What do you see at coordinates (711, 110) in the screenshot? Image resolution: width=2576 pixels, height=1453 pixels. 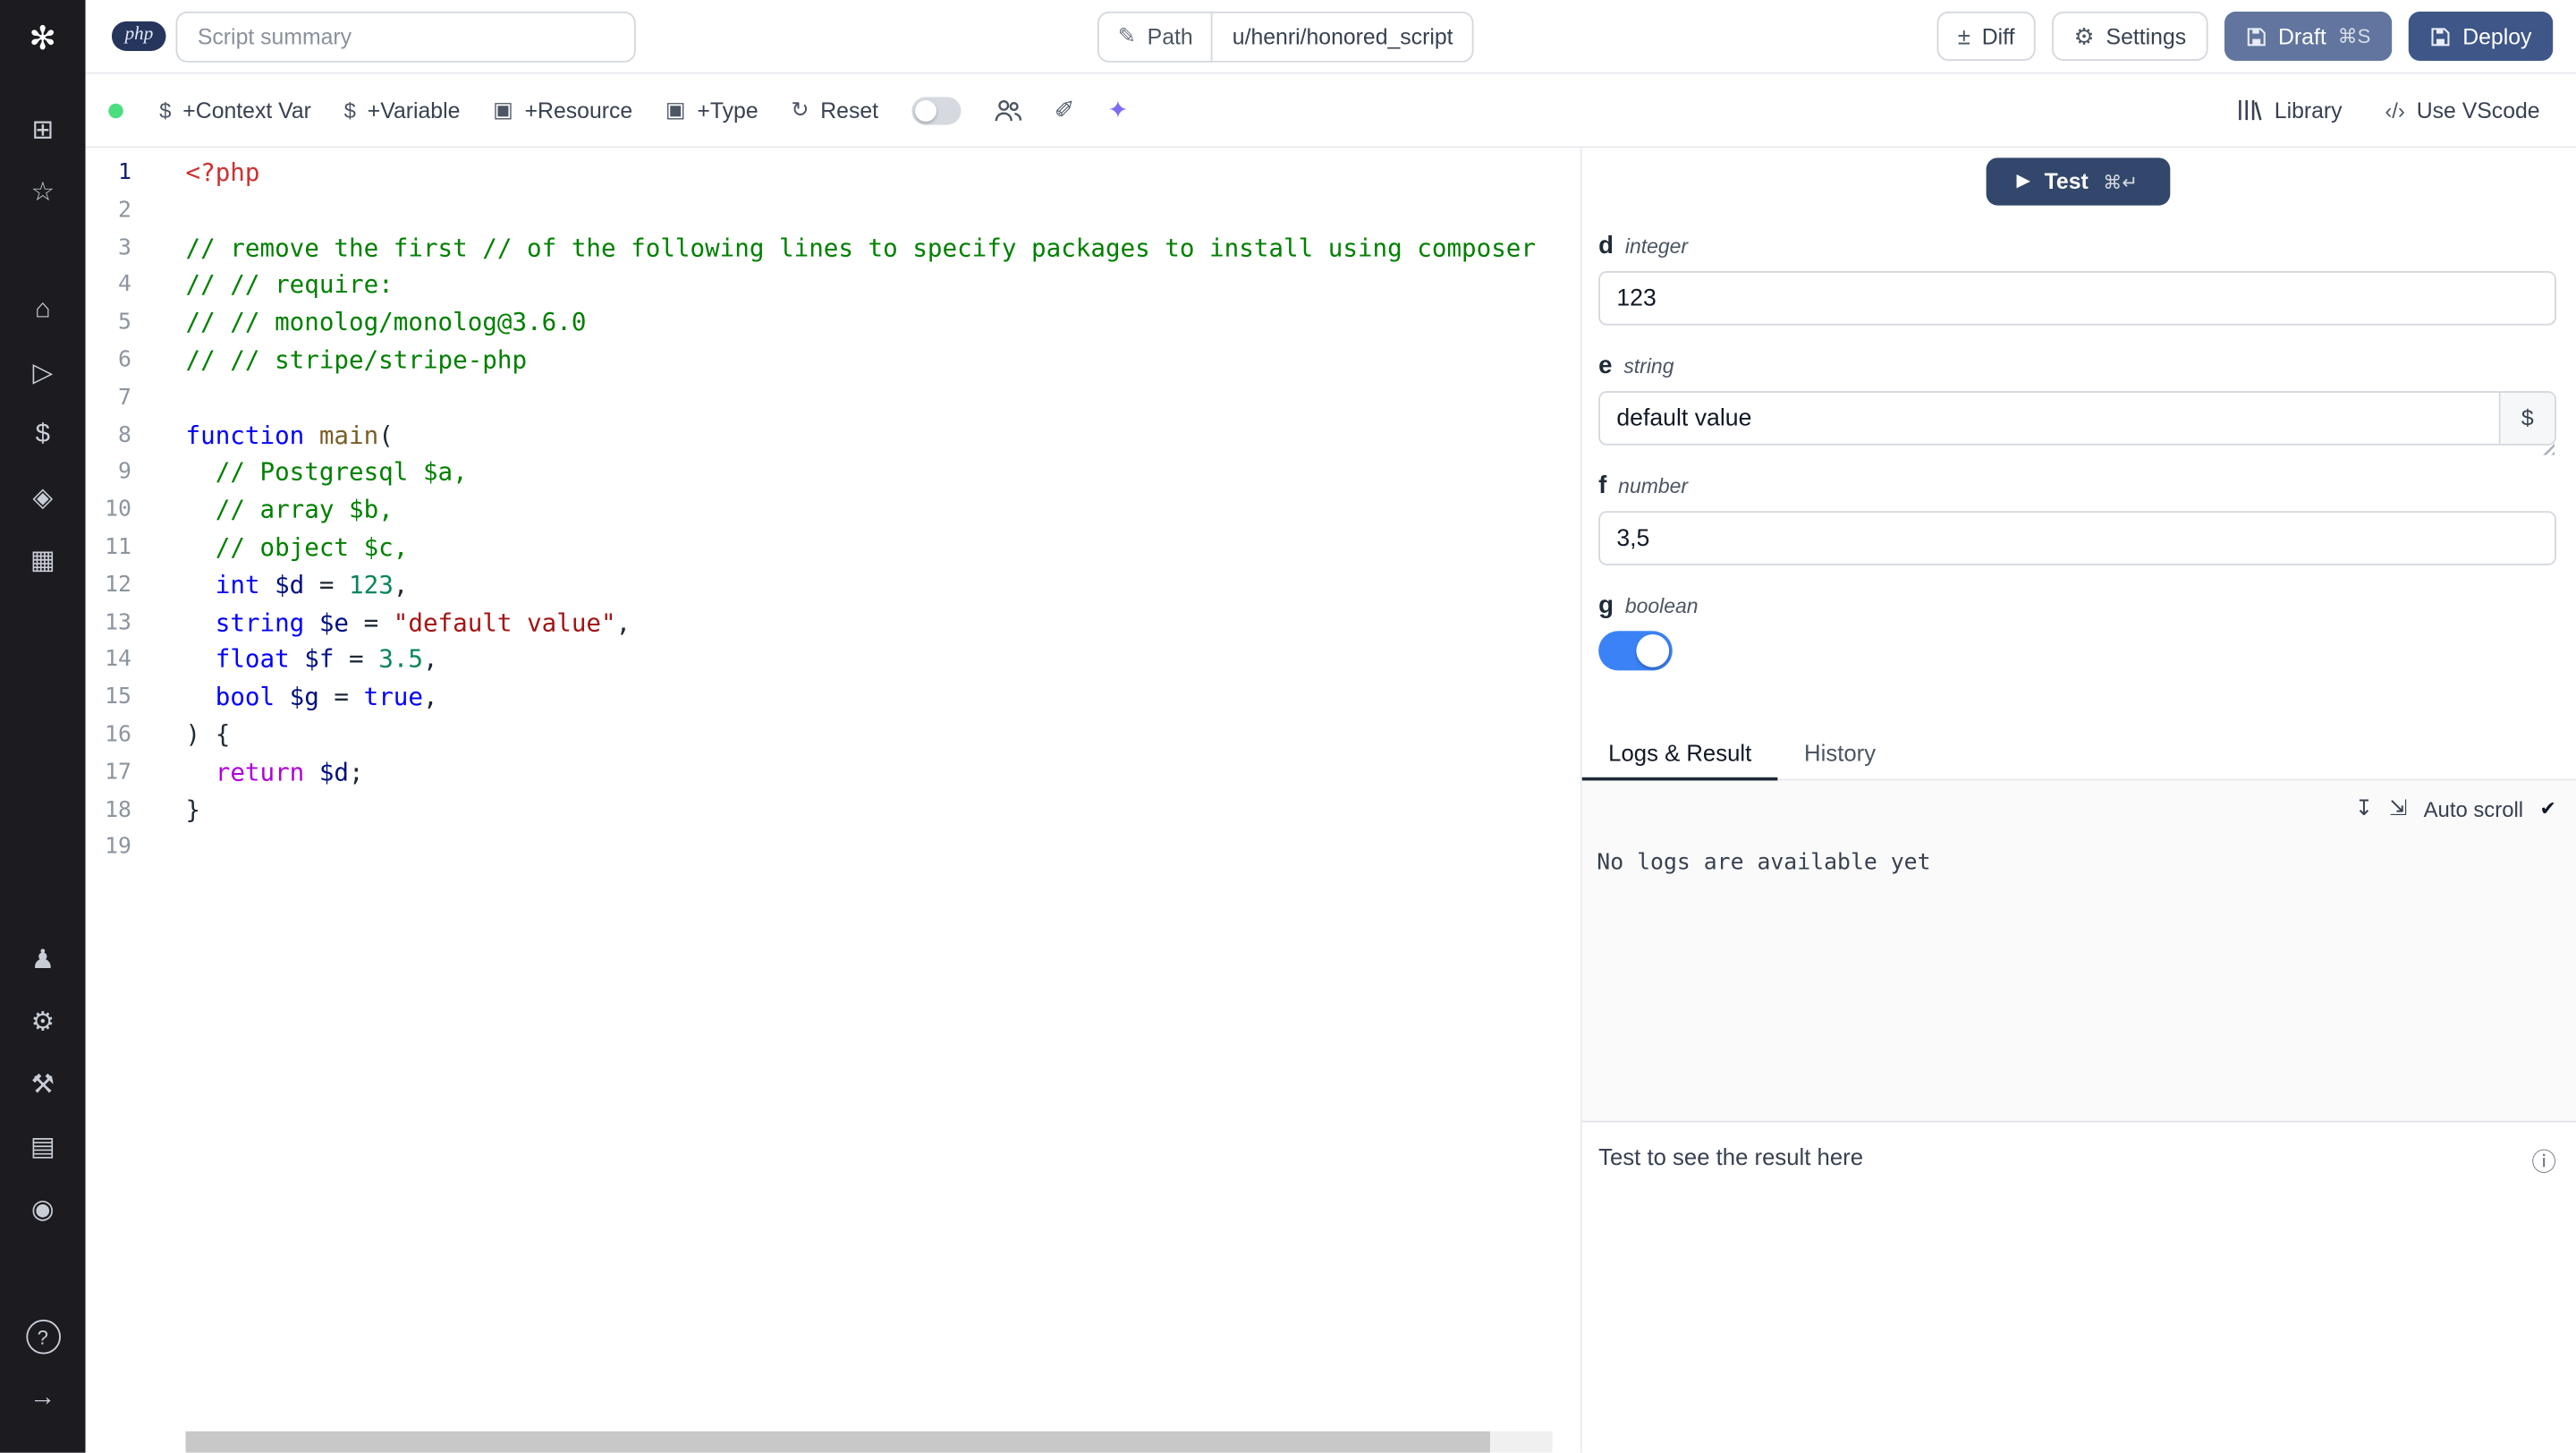 I see `add-type-button: ▣ +Type` at bounding box center [711, 110].